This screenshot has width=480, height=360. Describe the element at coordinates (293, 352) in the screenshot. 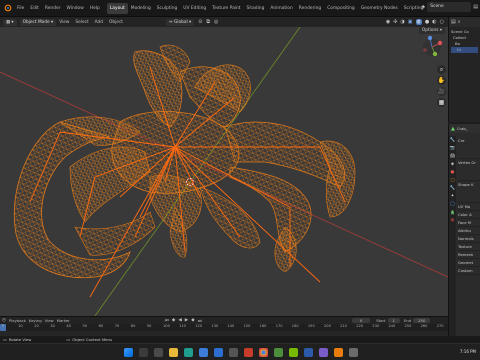

I see `nvidia-icon` at that location.